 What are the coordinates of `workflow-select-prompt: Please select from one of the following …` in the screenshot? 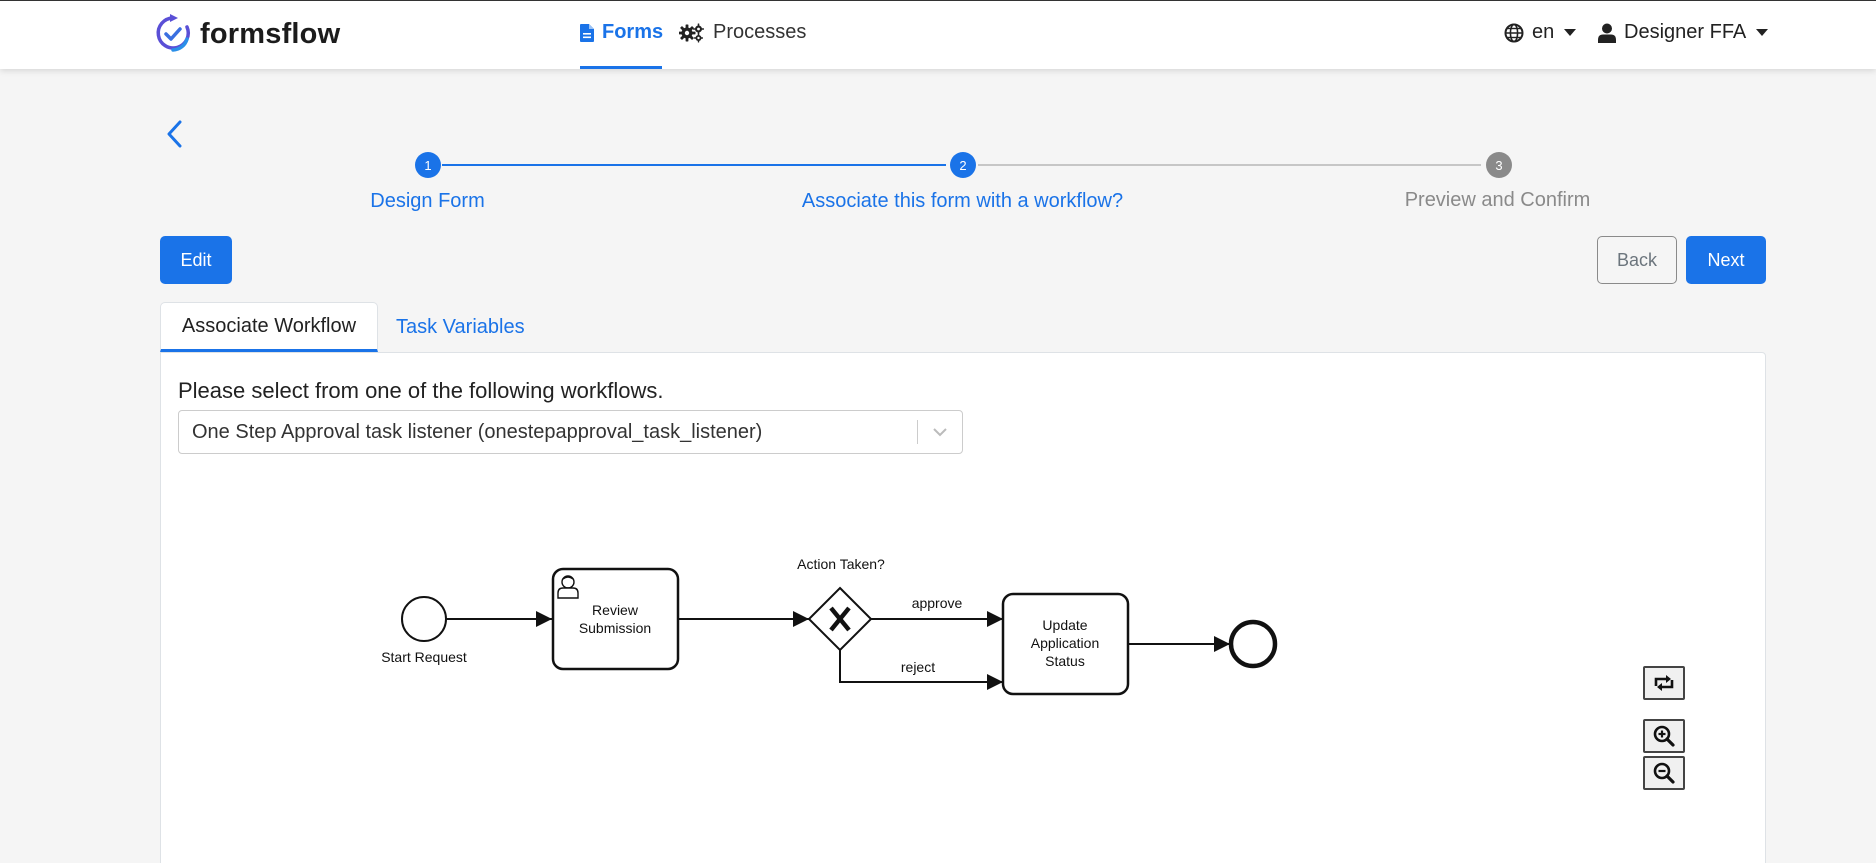 It's located at (421, 390).